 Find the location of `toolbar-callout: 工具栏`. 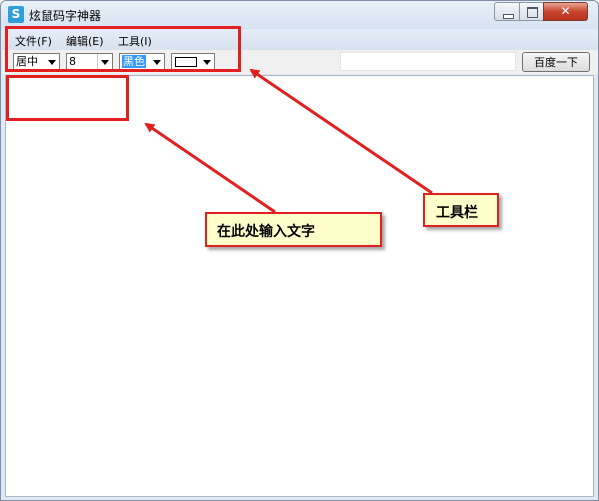

toolbar-callout: 工具栏 is located at coordinates (461, 210).